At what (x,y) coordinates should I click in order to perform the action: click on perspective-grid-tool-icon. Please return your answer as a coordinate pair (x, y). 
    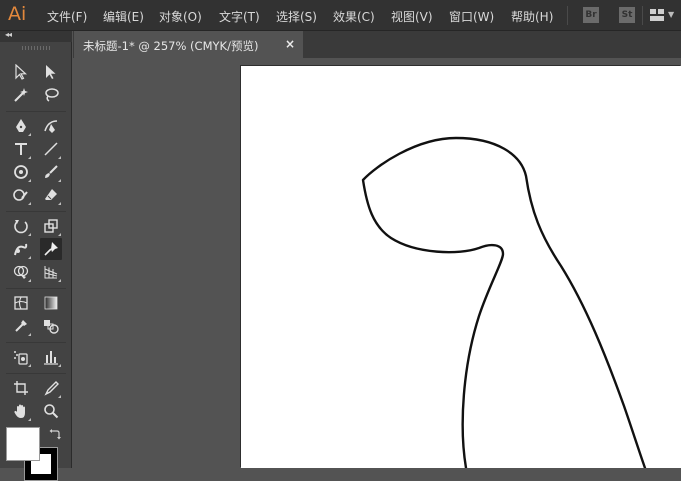
    Looking at the image, I should click on (51, 272).